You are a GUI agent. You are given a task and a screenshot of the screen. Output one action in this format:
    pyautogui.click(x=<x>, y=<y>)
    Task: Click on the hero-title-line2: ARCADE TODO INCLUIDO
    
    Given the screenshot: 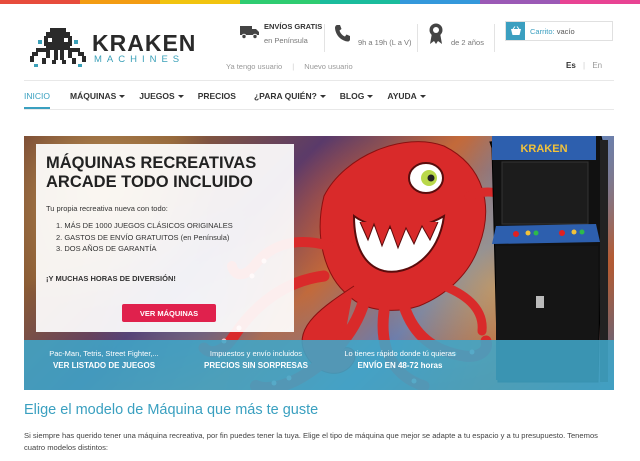 What is the action you would take?
    pyautogui.click(x=149, y=182)
    